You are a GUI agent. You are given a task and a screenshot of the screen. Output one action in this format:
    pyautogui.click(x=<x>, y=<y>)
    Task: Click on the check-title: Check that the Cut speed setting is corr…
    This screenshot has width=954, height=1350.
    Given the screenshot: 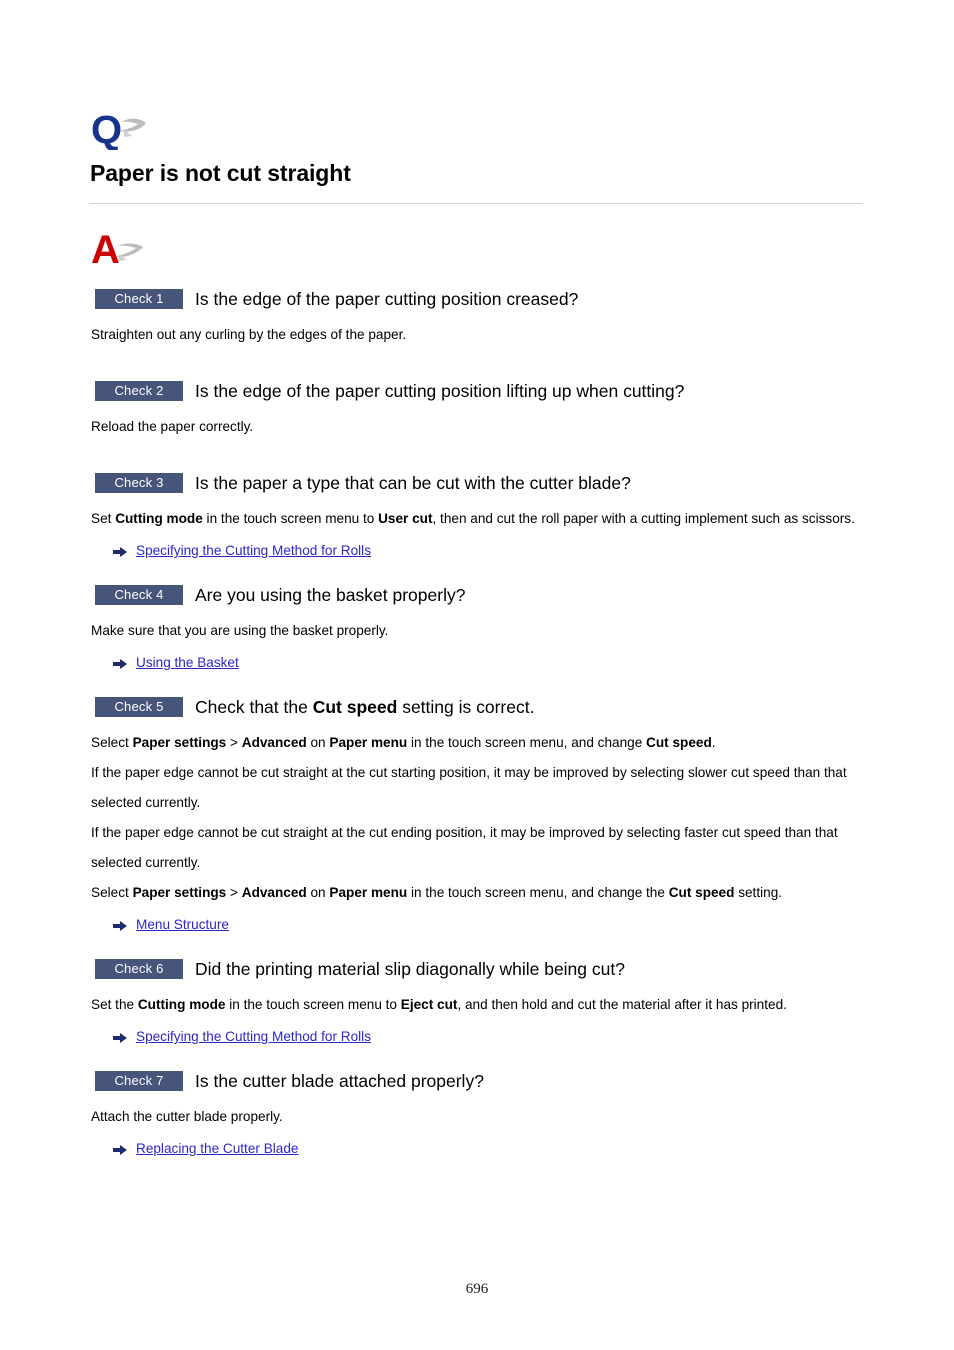 What is the action you would take?
    pyautogui.click(x=365, y=707)
    